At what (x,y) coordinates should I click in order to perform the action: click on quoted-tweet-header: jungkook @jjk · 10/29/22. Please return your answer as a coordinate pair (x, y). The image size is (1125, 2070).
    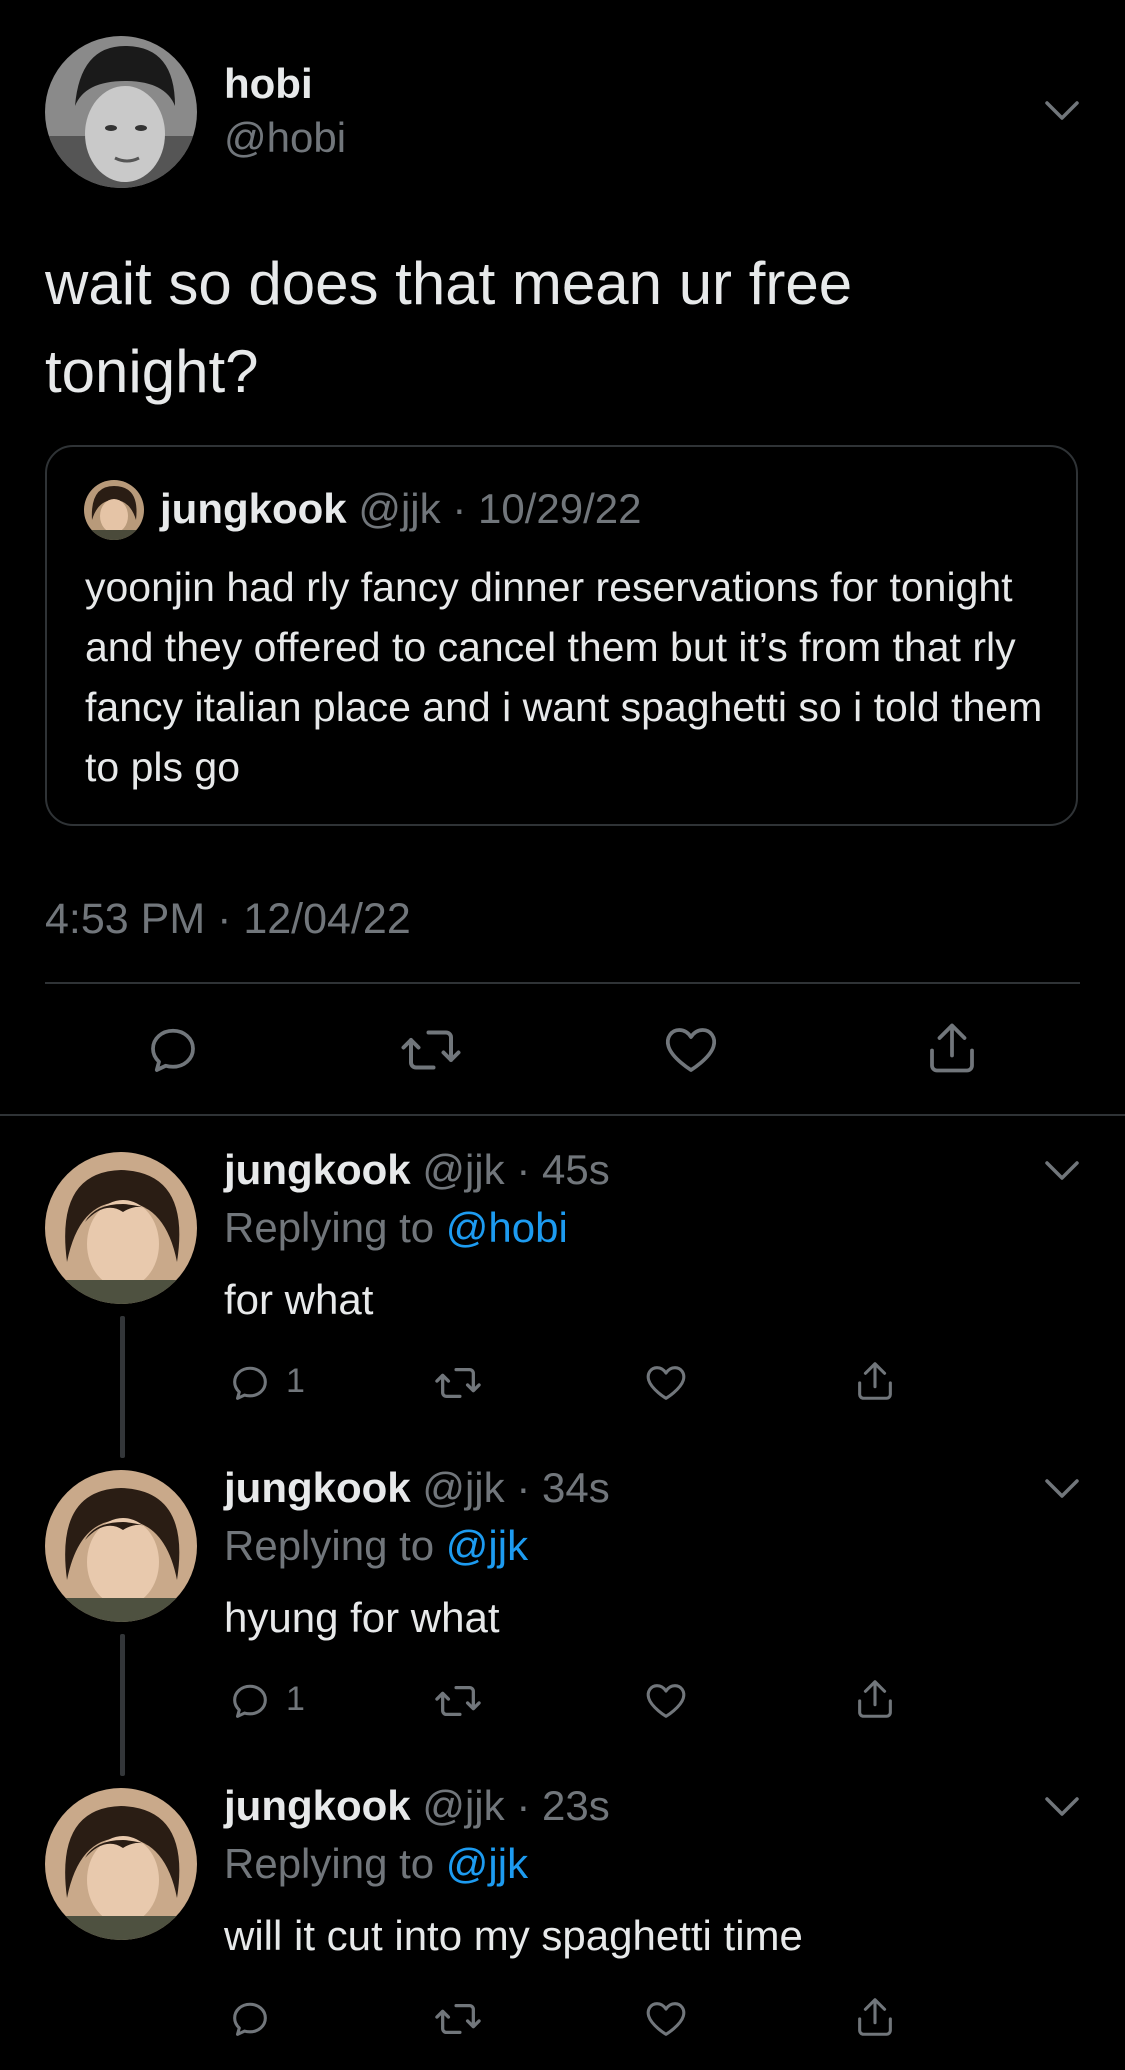
    Looking at the image, I should click on (400, 509).